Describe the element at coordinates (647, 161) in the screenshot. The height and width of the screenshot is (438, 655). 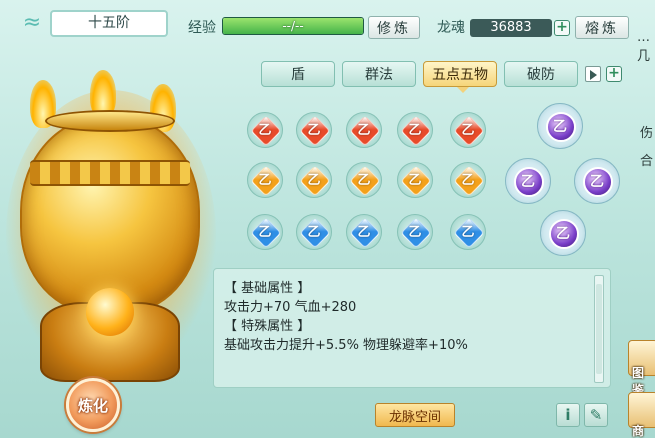
I see `edge-partial-text: 合` at that location.